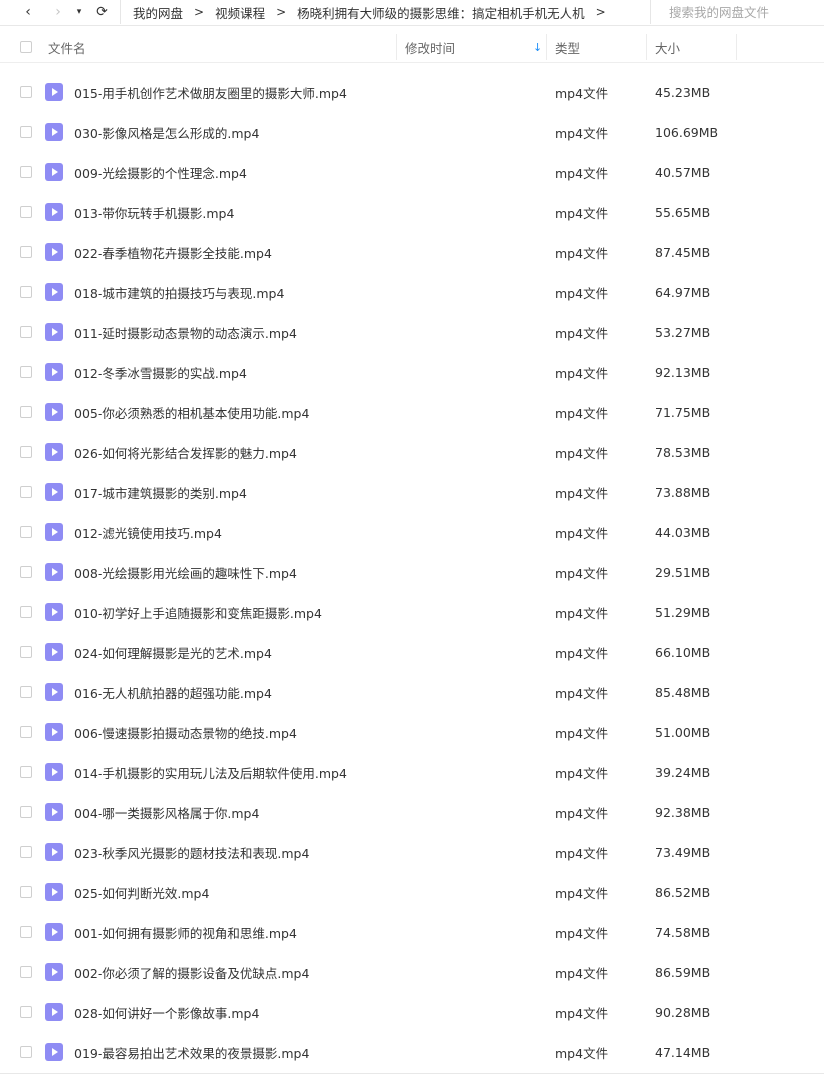  Describe the element at coordinates (412, 852) in the screenshot. I see `file-row: 023-秋季风光摄影的题材技法和表现.mp4 mp4文件 73.49MB` at that location.